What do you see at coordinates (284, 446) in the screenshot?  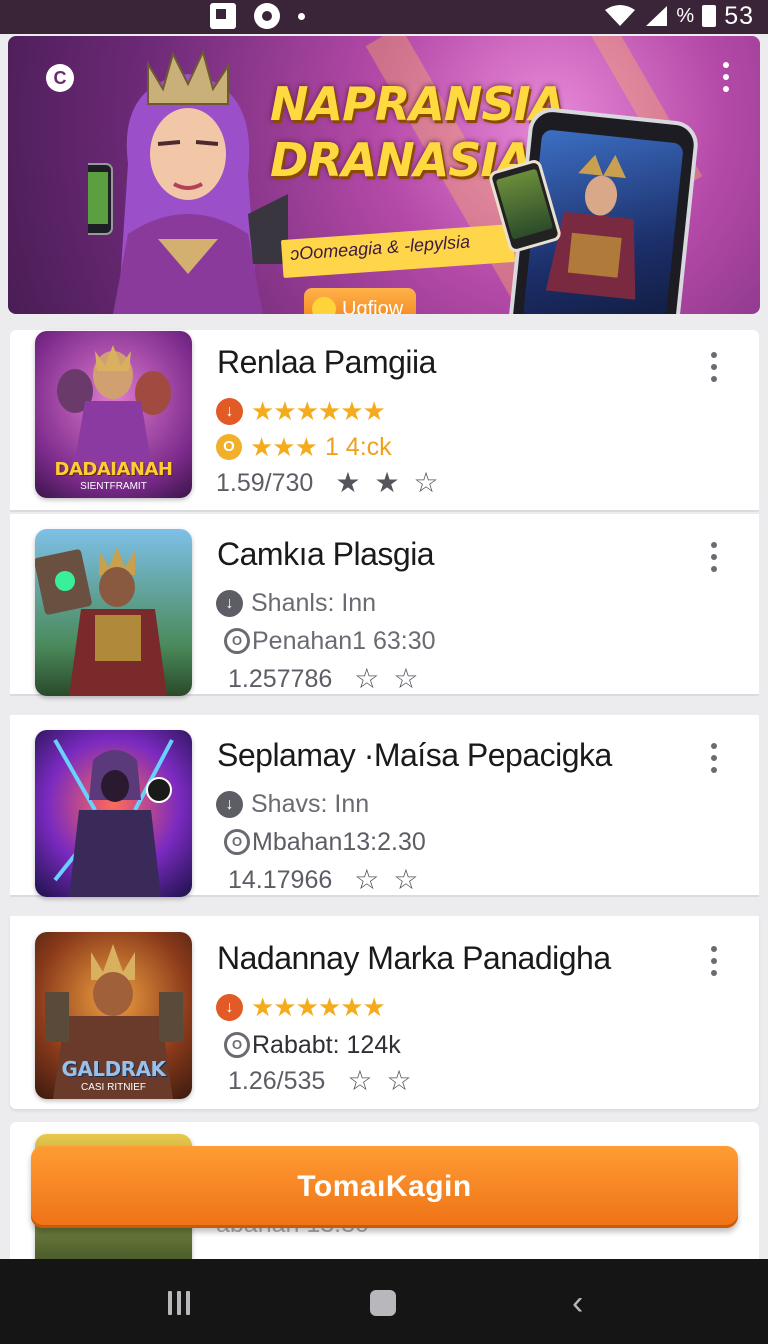 I see `star-rating: ★★★` at bounding box center [284, 446].